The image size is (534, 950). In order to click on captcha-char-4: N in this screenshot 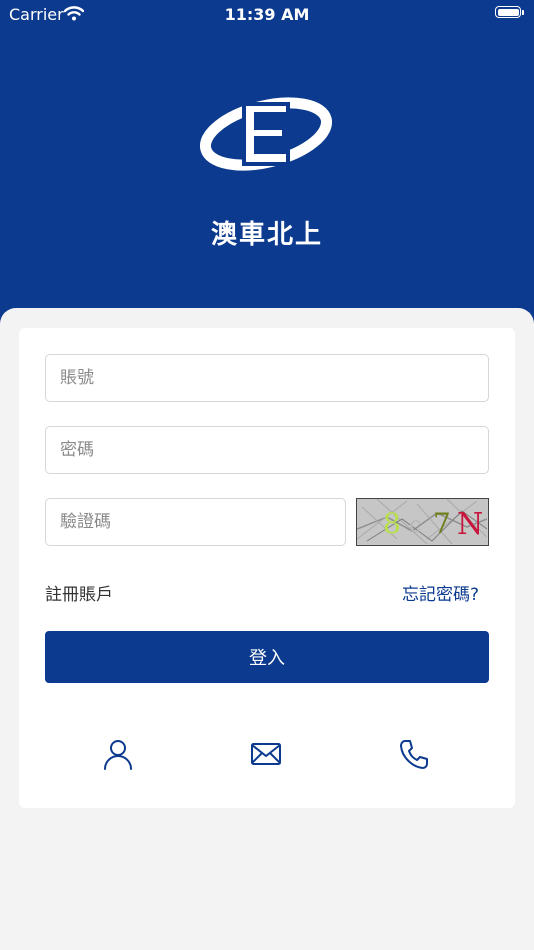, I will do `click(470, 524)`.